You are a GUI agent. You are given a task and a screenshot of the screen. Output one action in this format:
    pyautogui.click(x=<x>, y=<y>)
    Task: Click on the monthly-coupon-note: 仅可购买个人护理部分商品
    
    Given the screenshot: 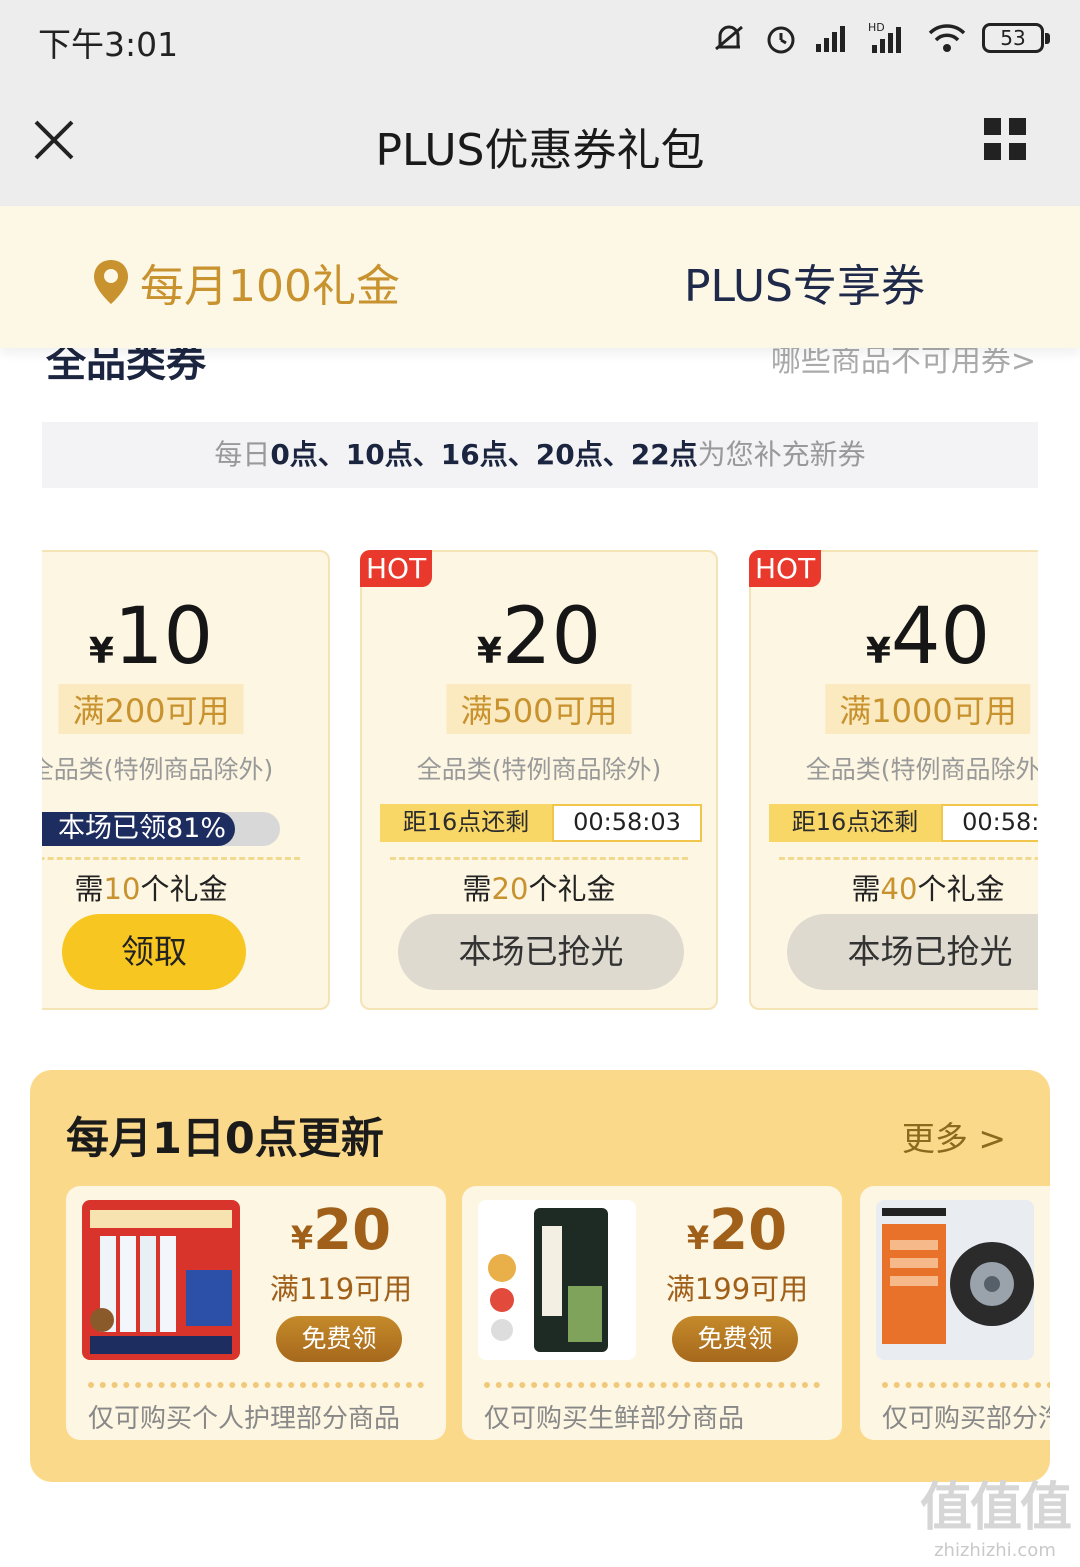 What is the action you would take?
    pyautogui.click(x=244, y=1419)
    